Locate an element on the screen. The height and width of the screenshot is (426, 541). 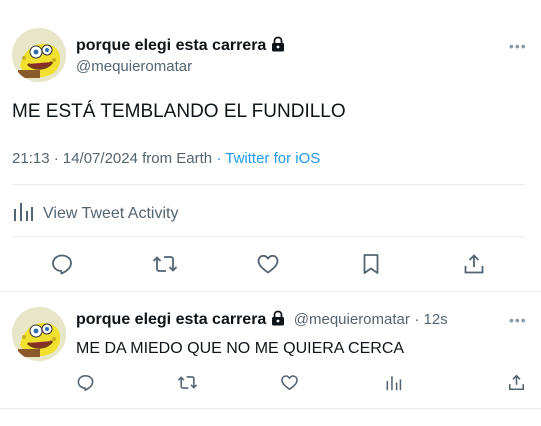
bookmark-icon is located at coordinates (371, 264).